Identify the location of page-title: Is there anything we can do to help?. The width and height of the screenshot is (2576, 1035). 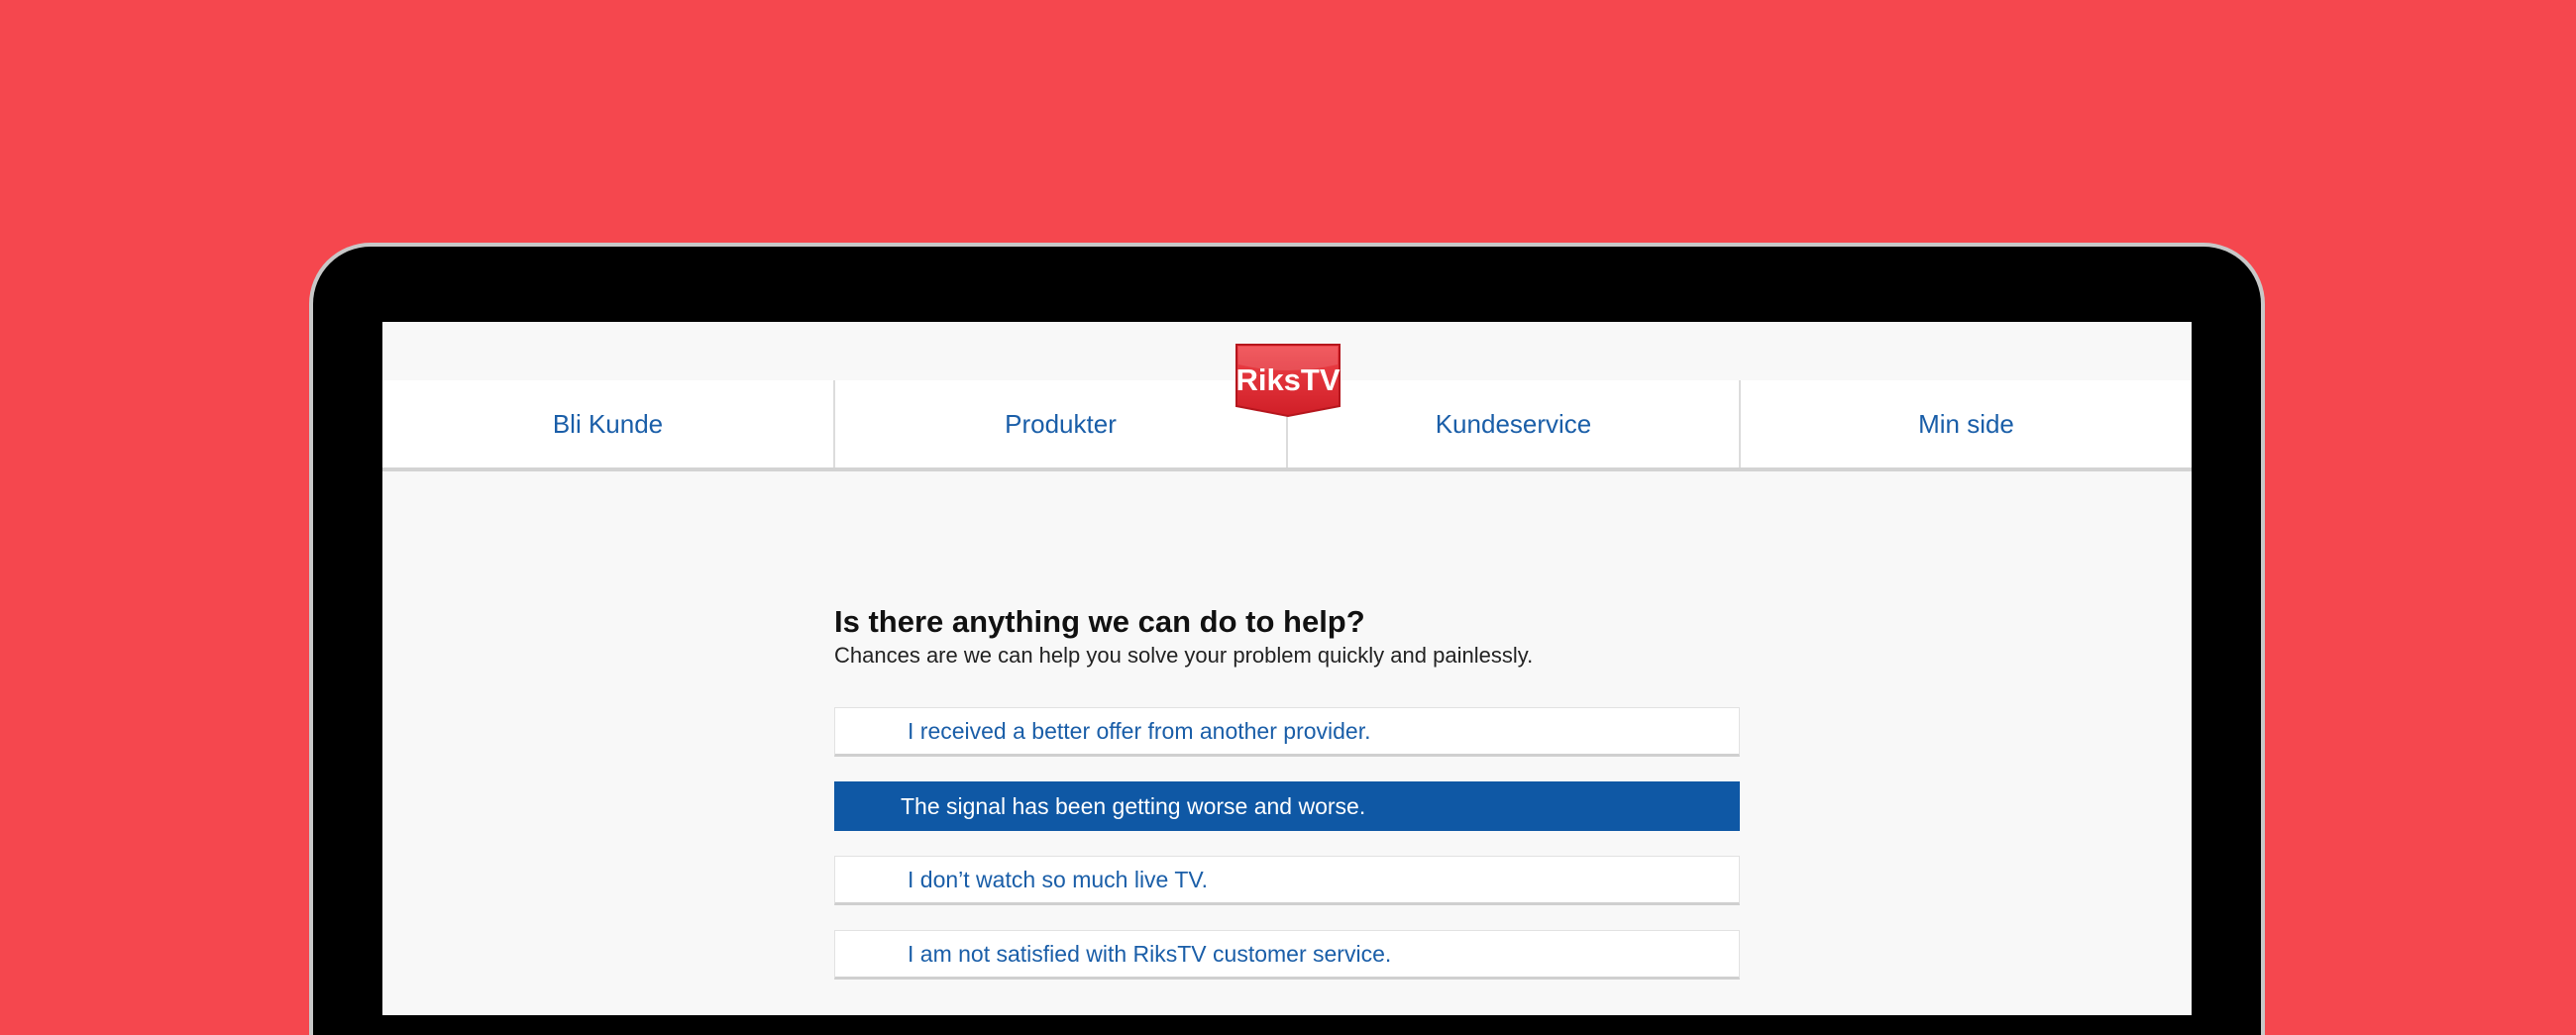
(1099, 621).